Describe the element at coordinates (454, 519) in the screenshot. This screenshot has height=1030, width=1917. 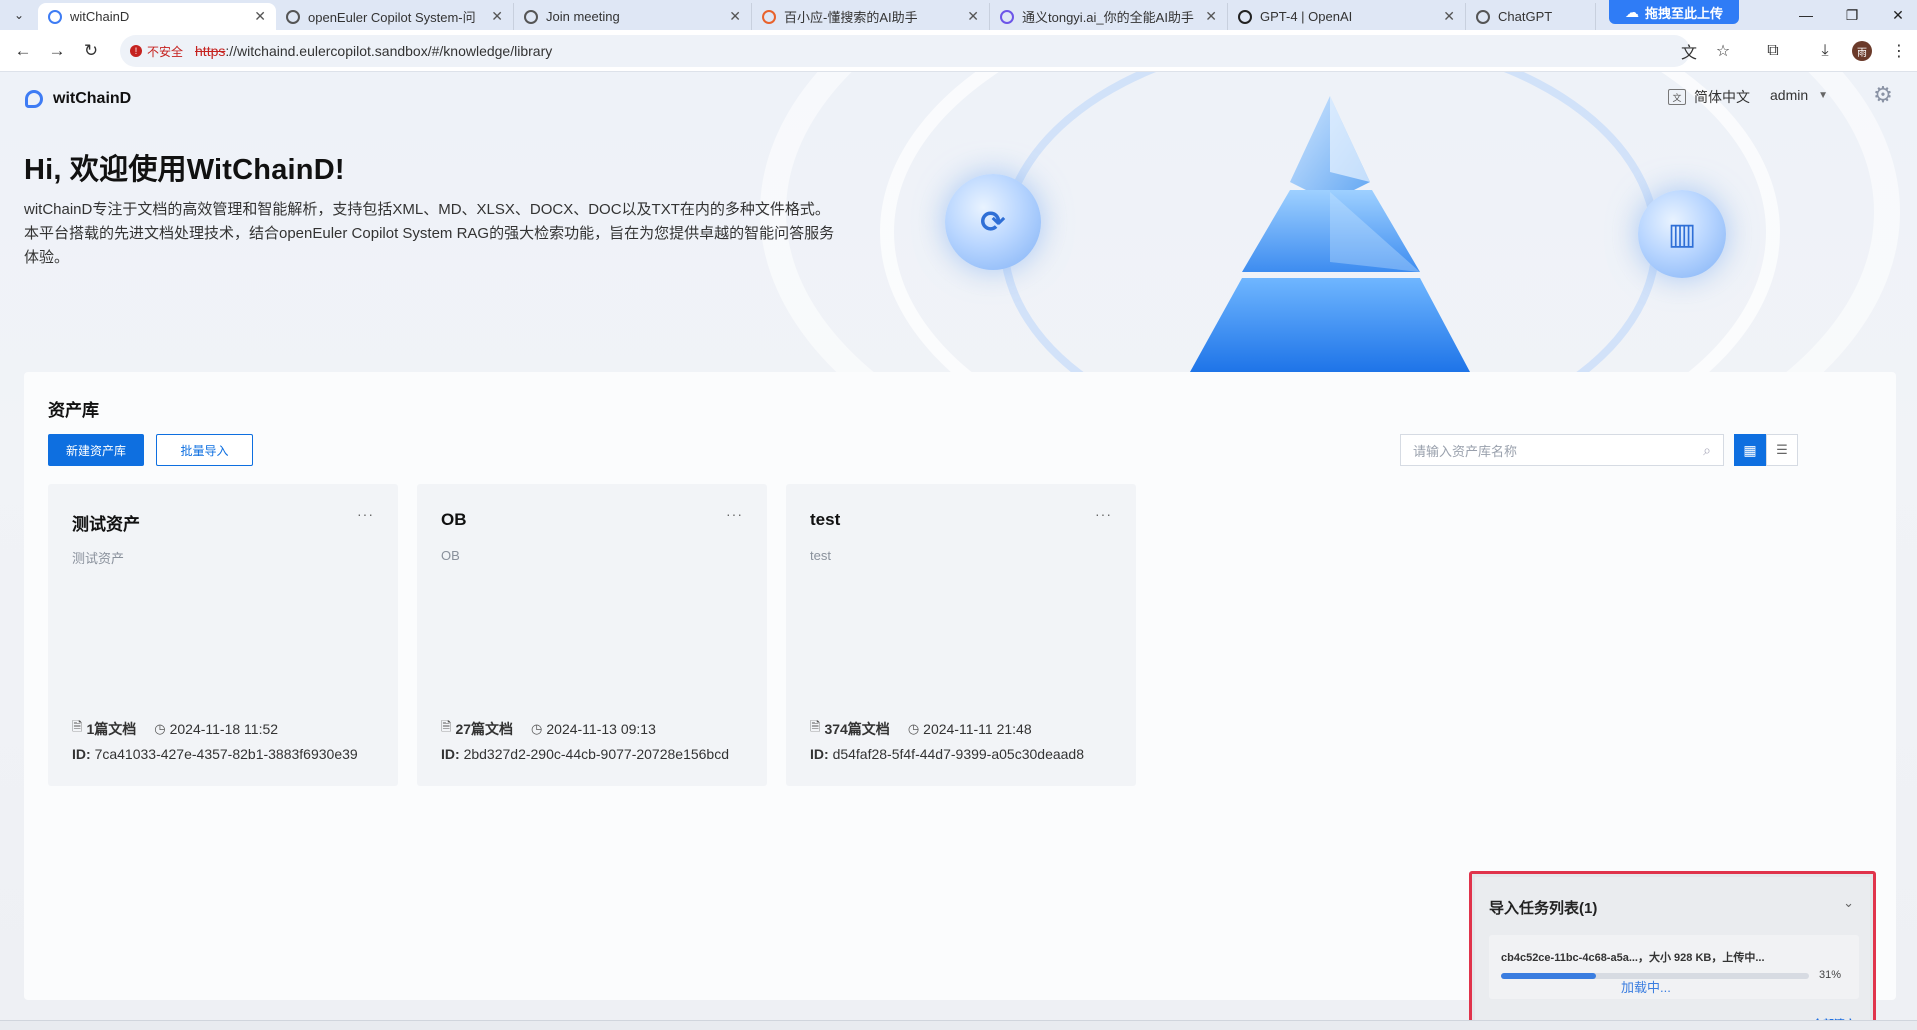
I see `card-title: OB` at that location.